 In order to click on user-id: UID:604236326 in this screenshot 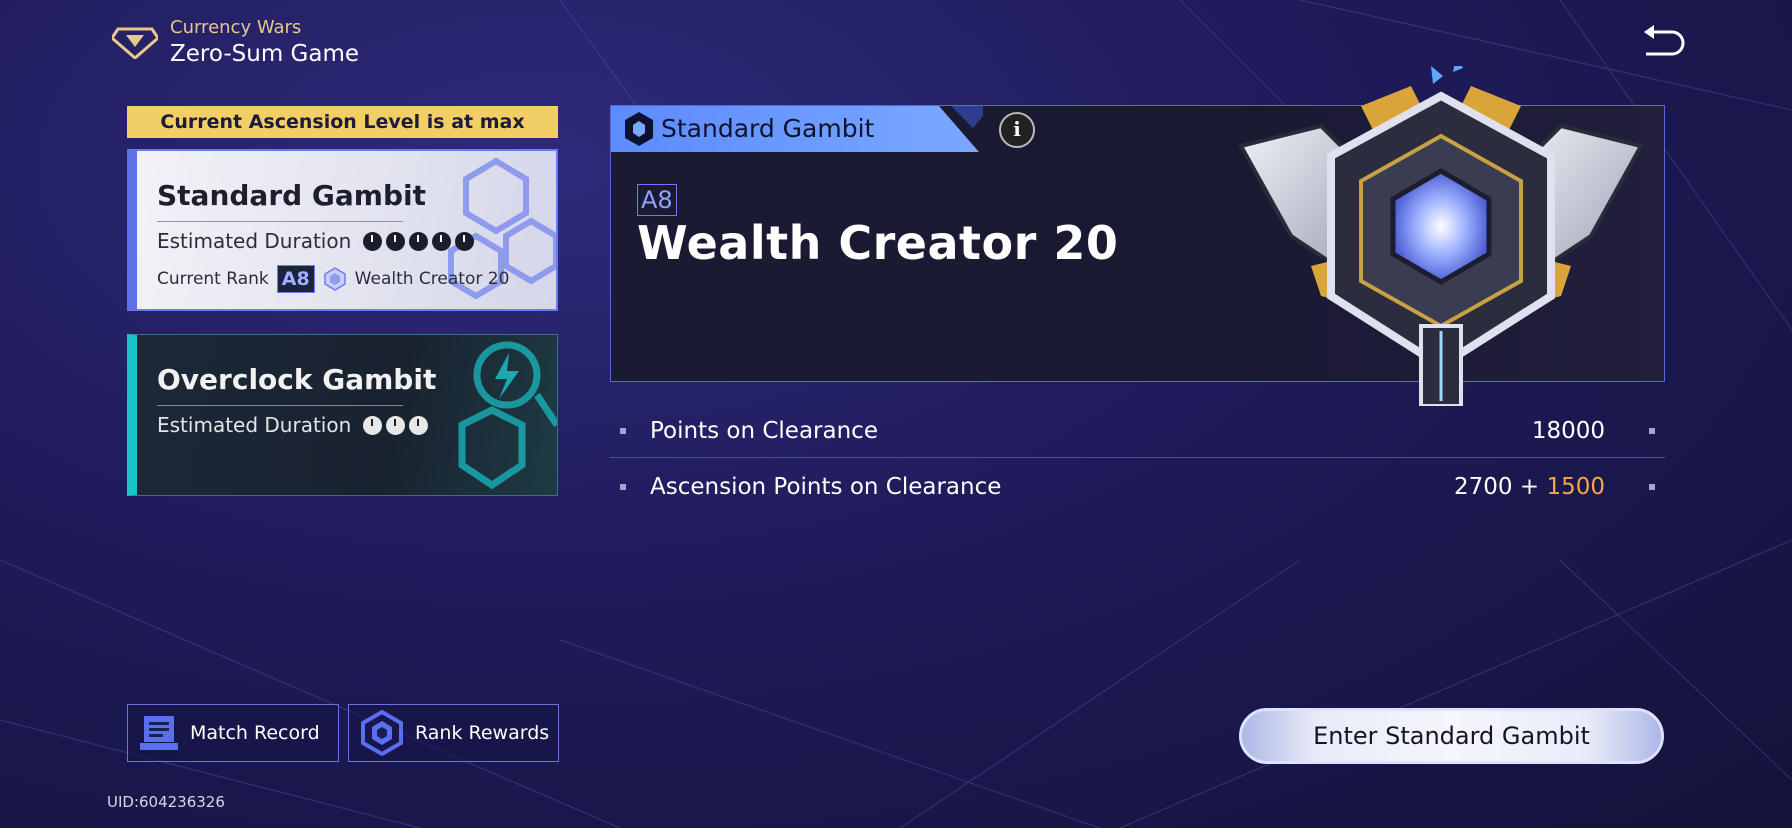, I will do `click(166, 802)`.